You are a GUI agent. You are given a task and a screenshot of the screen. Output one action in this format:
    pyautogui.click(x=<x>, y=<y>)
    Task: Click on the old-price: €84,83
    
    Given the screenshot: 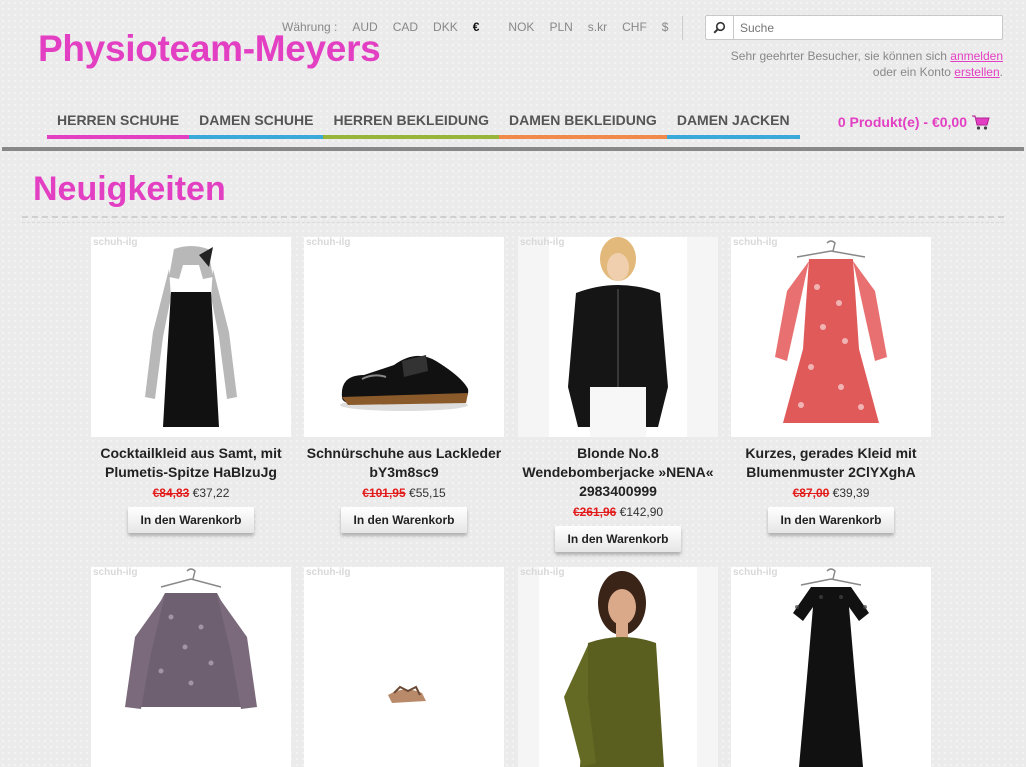 What is the action you would take?
    pyautogui.click(x=171, y=493)
    